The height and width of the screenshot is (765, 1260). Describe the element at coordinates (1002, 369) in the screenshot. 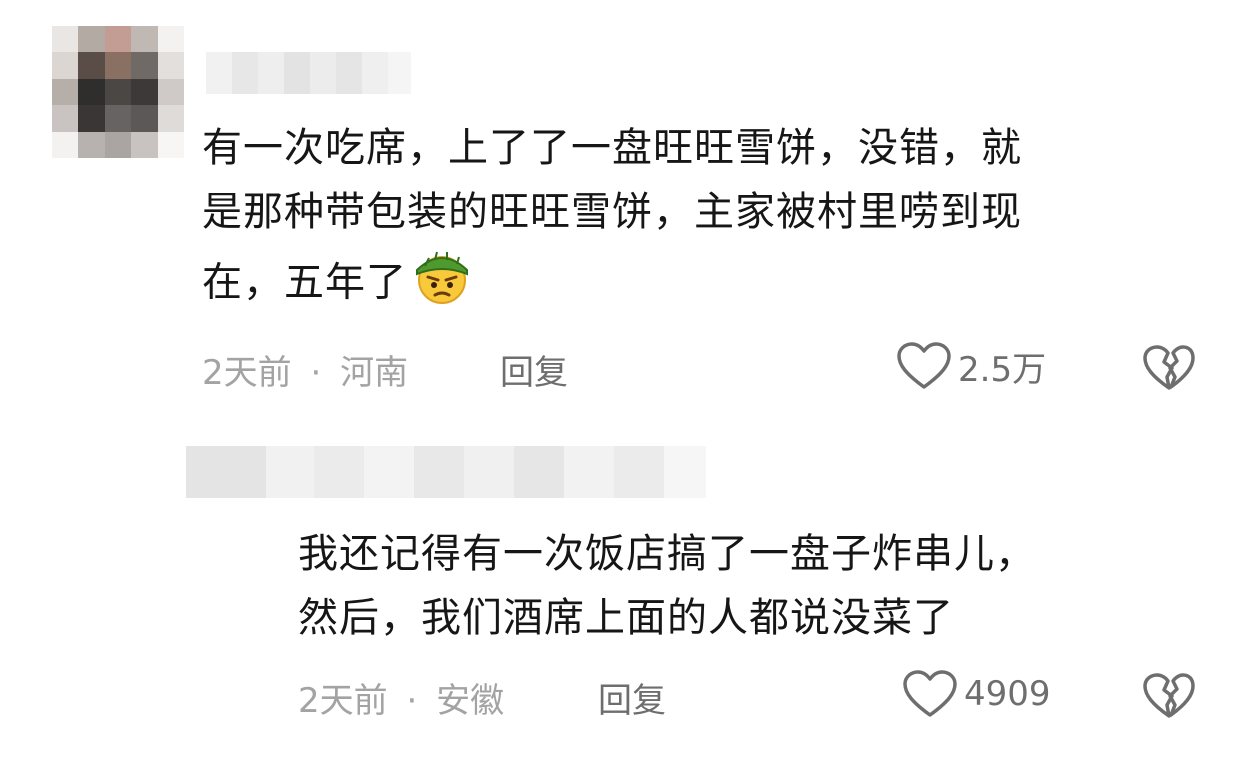

I see `like-count: 2.5万` at that location.